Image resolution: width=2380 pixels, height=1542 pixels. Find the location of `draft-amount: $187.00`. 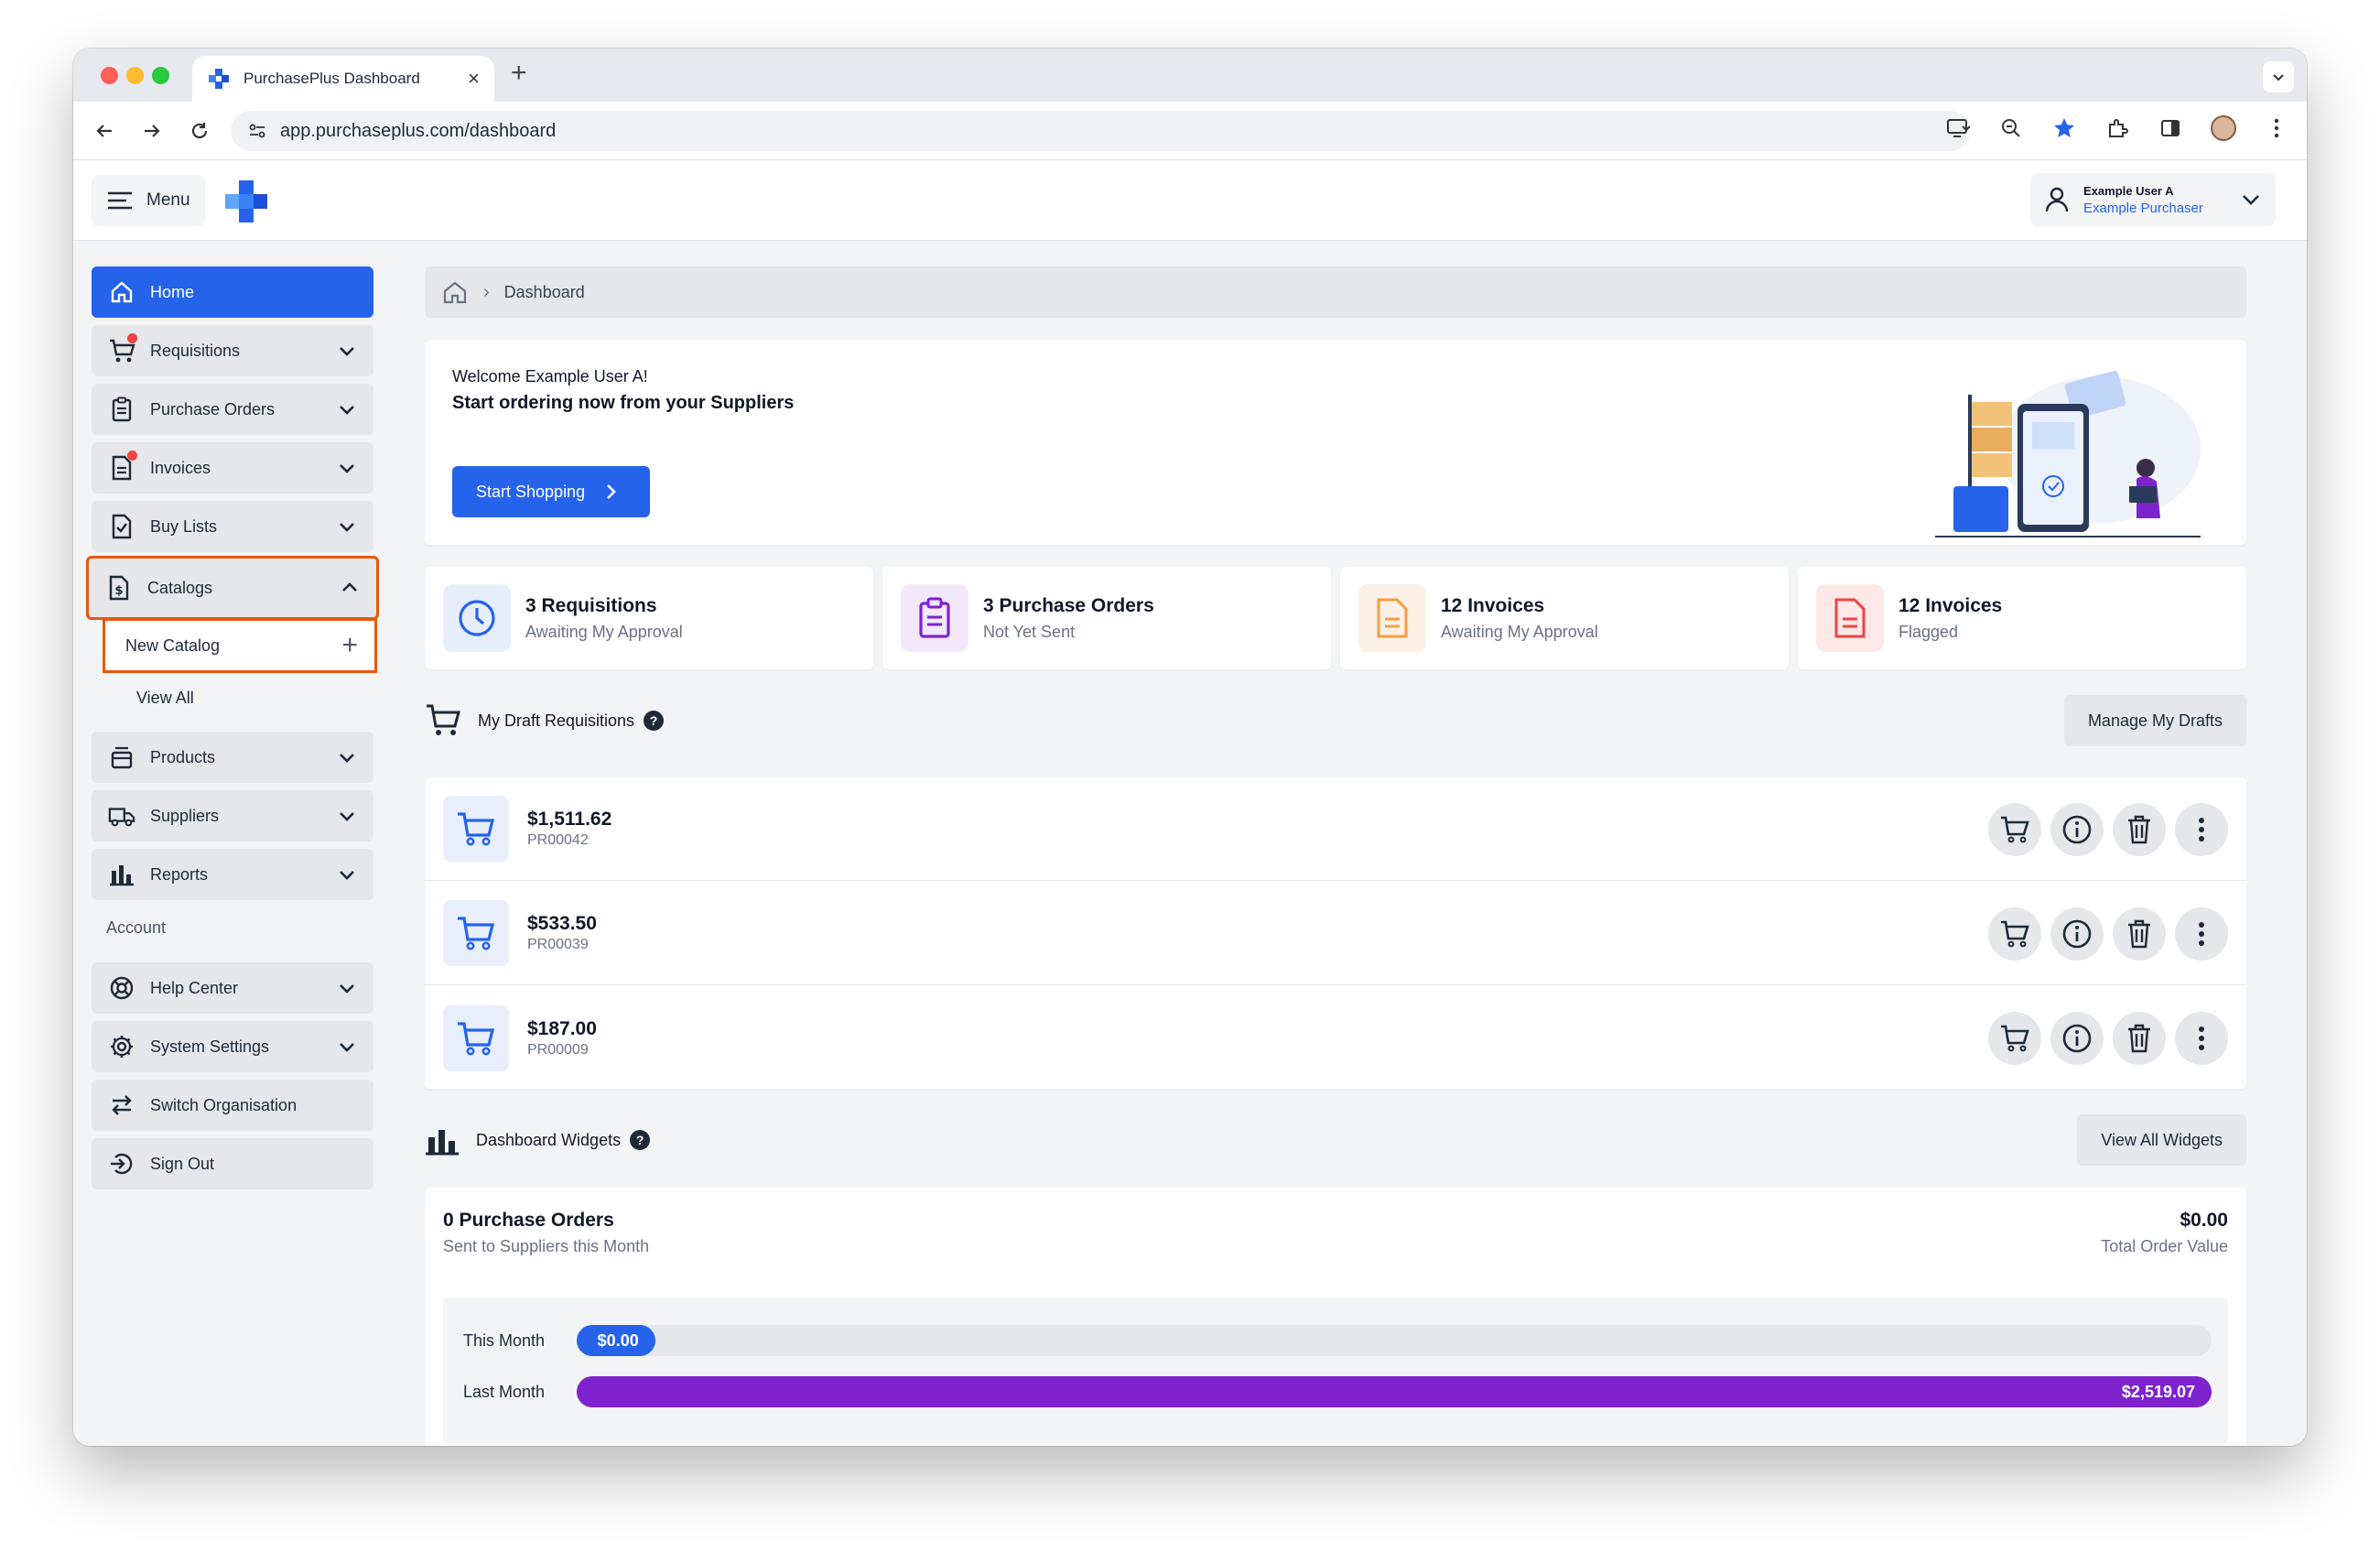

draft-amount: $187.00 is located at coordinates (562, 1028).